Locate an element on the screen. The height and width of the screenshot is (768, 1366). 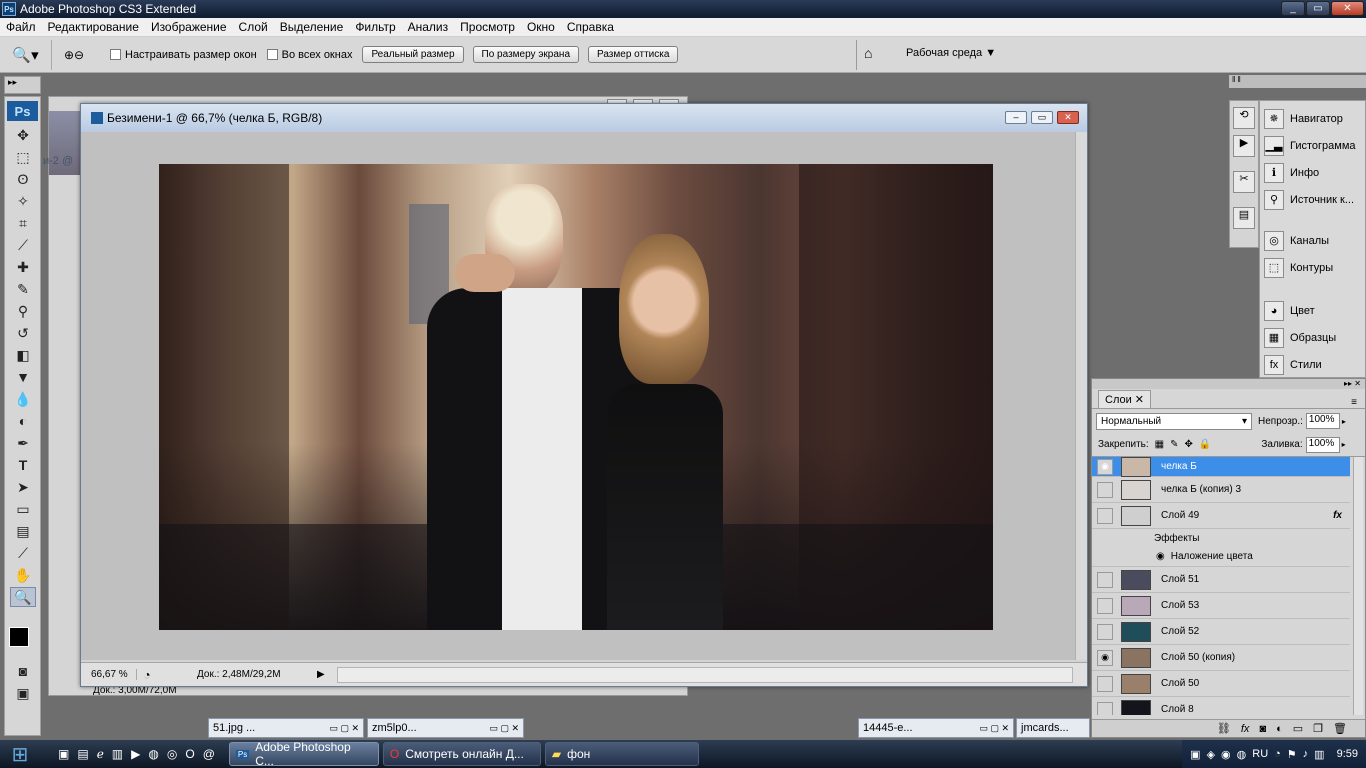
vertical-scrollbar is located at coordinates (1081, 396).